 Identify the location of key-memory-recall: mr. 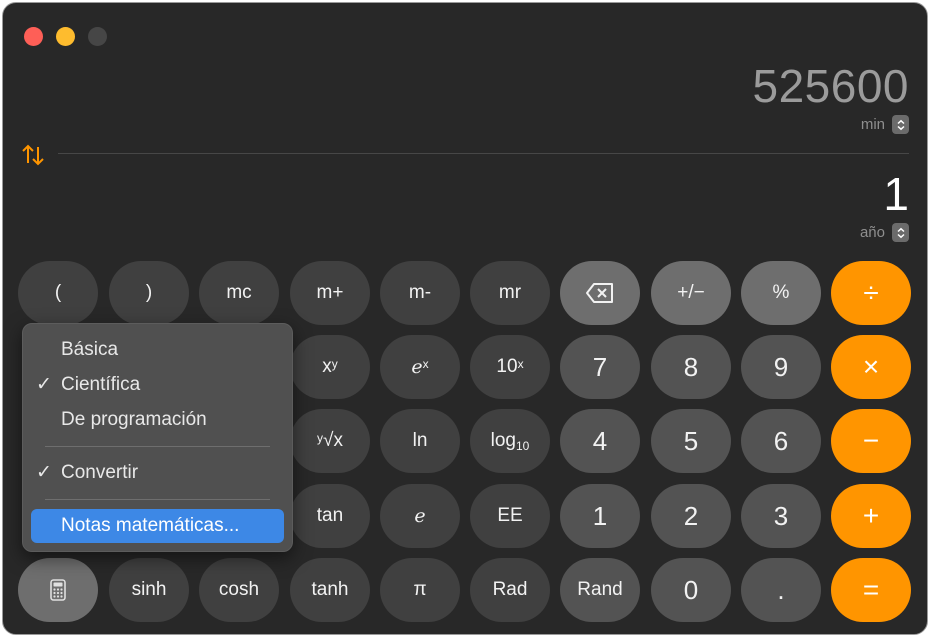
(510, 293).